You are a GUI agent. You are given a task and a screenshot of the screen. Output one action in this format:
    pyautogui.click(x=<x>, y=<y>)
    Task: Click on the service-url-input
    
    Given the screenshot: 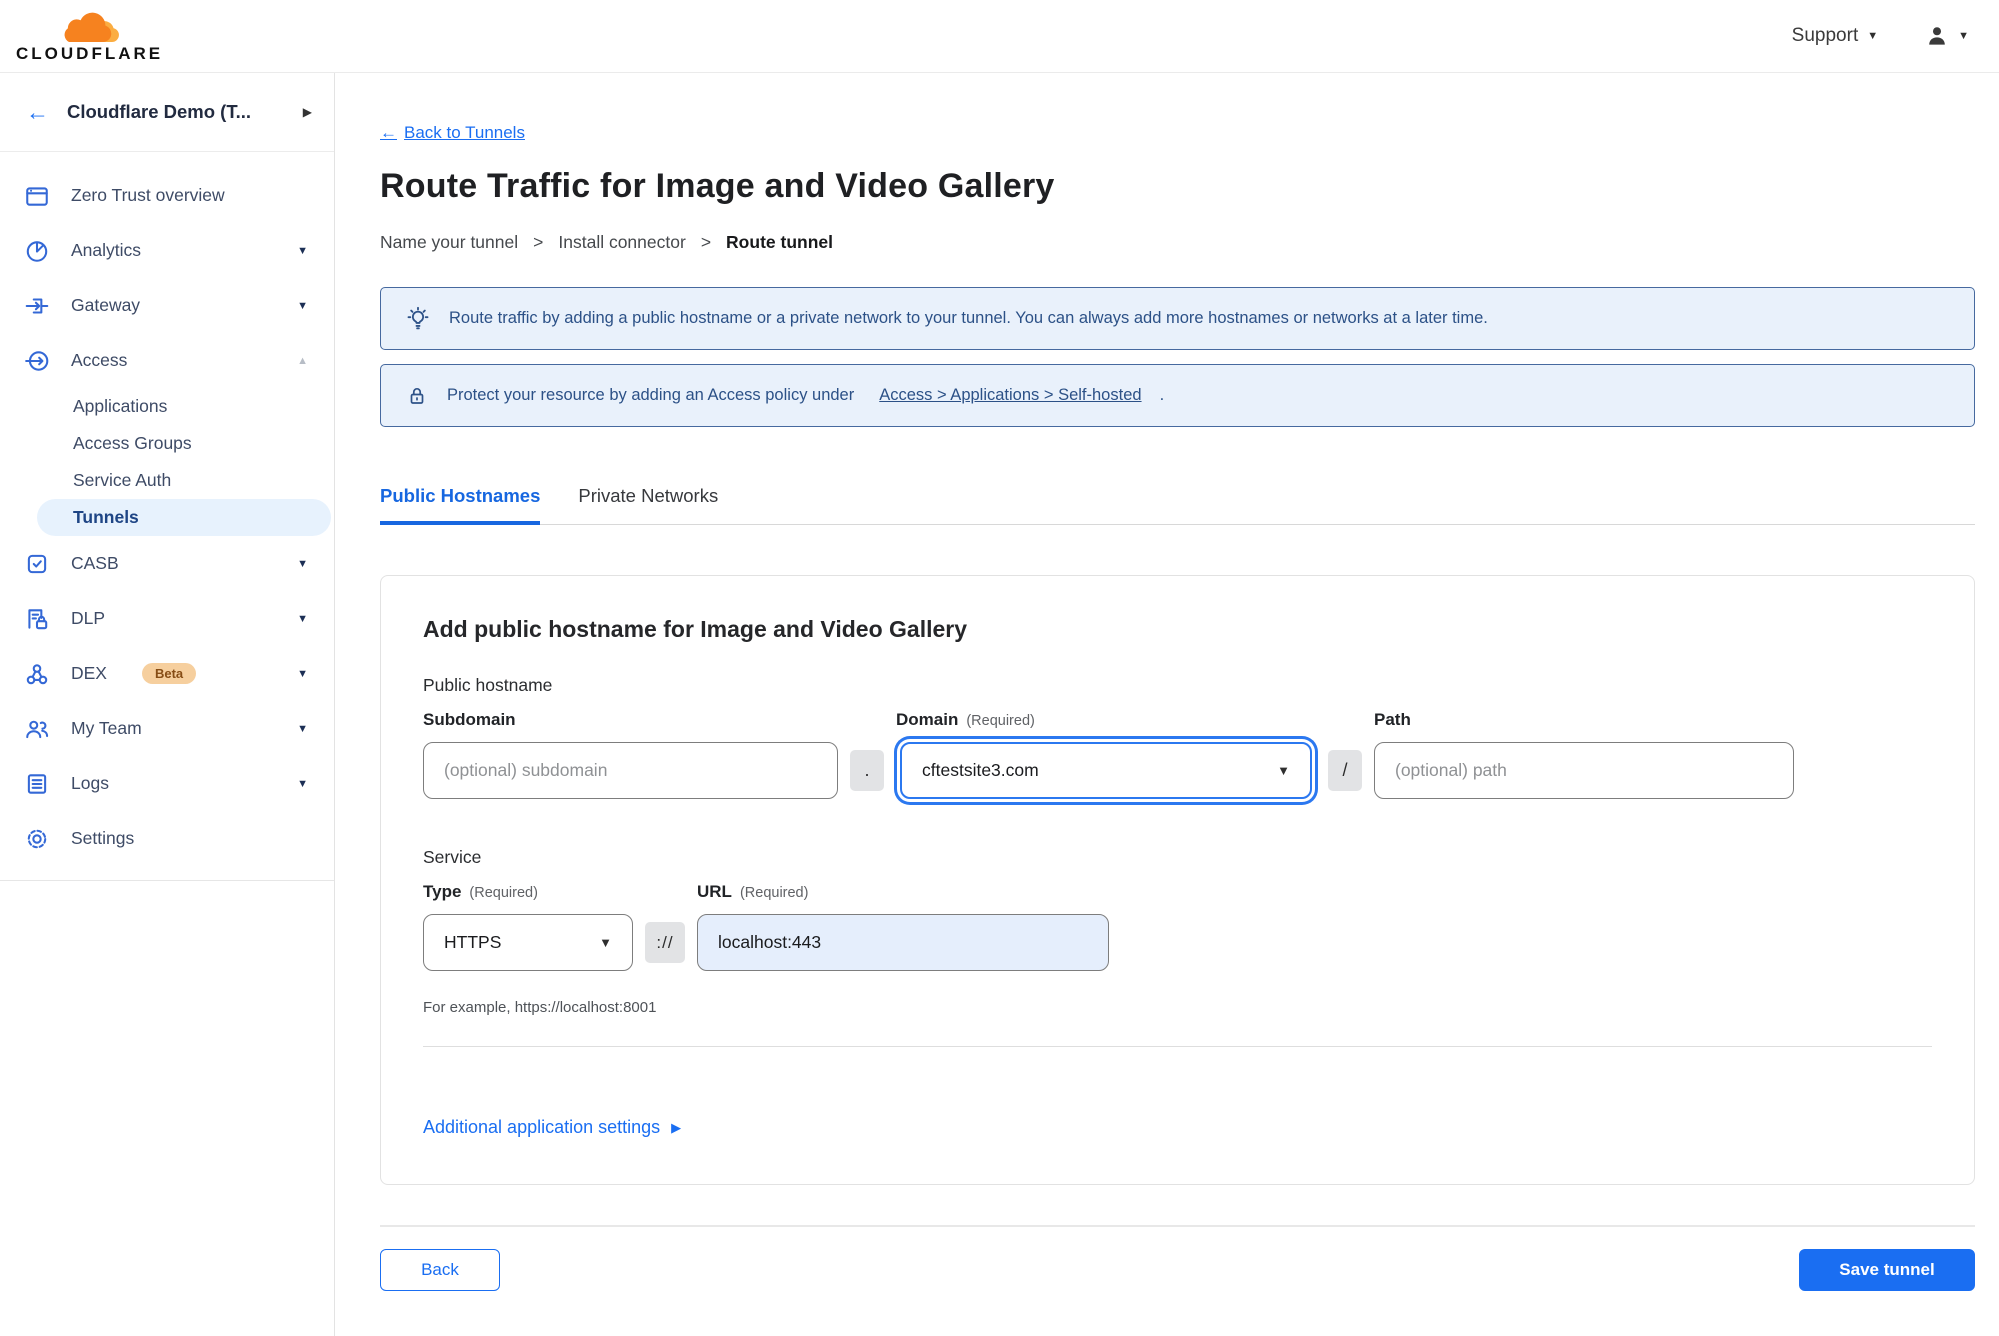 What is the action you would take?
    pyautogui.click(x=903, y=942)
    